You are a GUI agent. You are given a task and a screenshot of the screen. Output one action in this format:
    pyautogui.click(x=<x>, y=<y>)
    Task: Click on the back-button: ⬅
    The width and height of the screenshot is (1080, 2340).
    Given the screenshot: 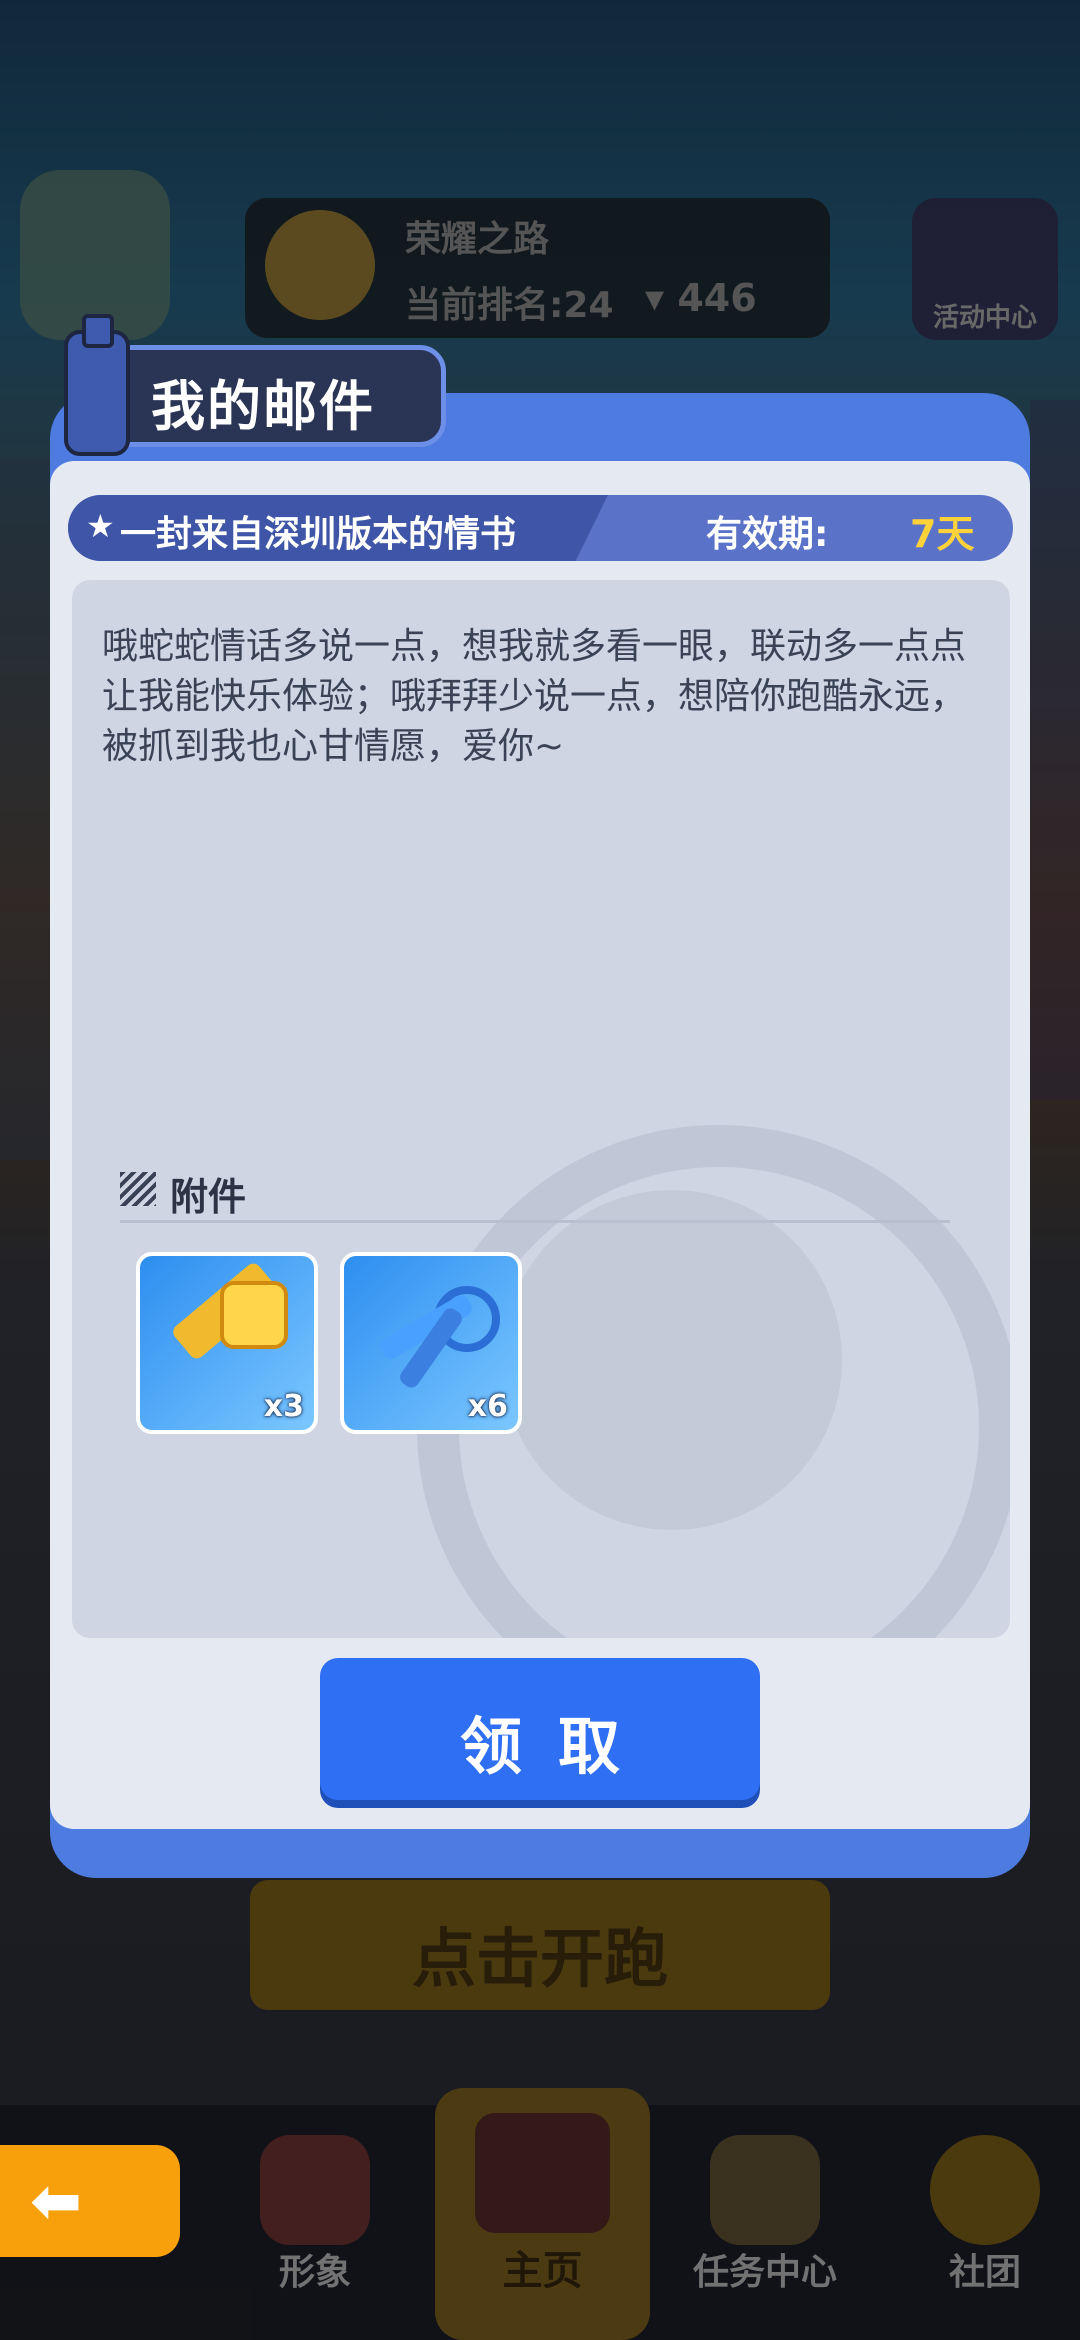 What is the action you would take?
    pyautogui.click(x=90, y=2201)
    